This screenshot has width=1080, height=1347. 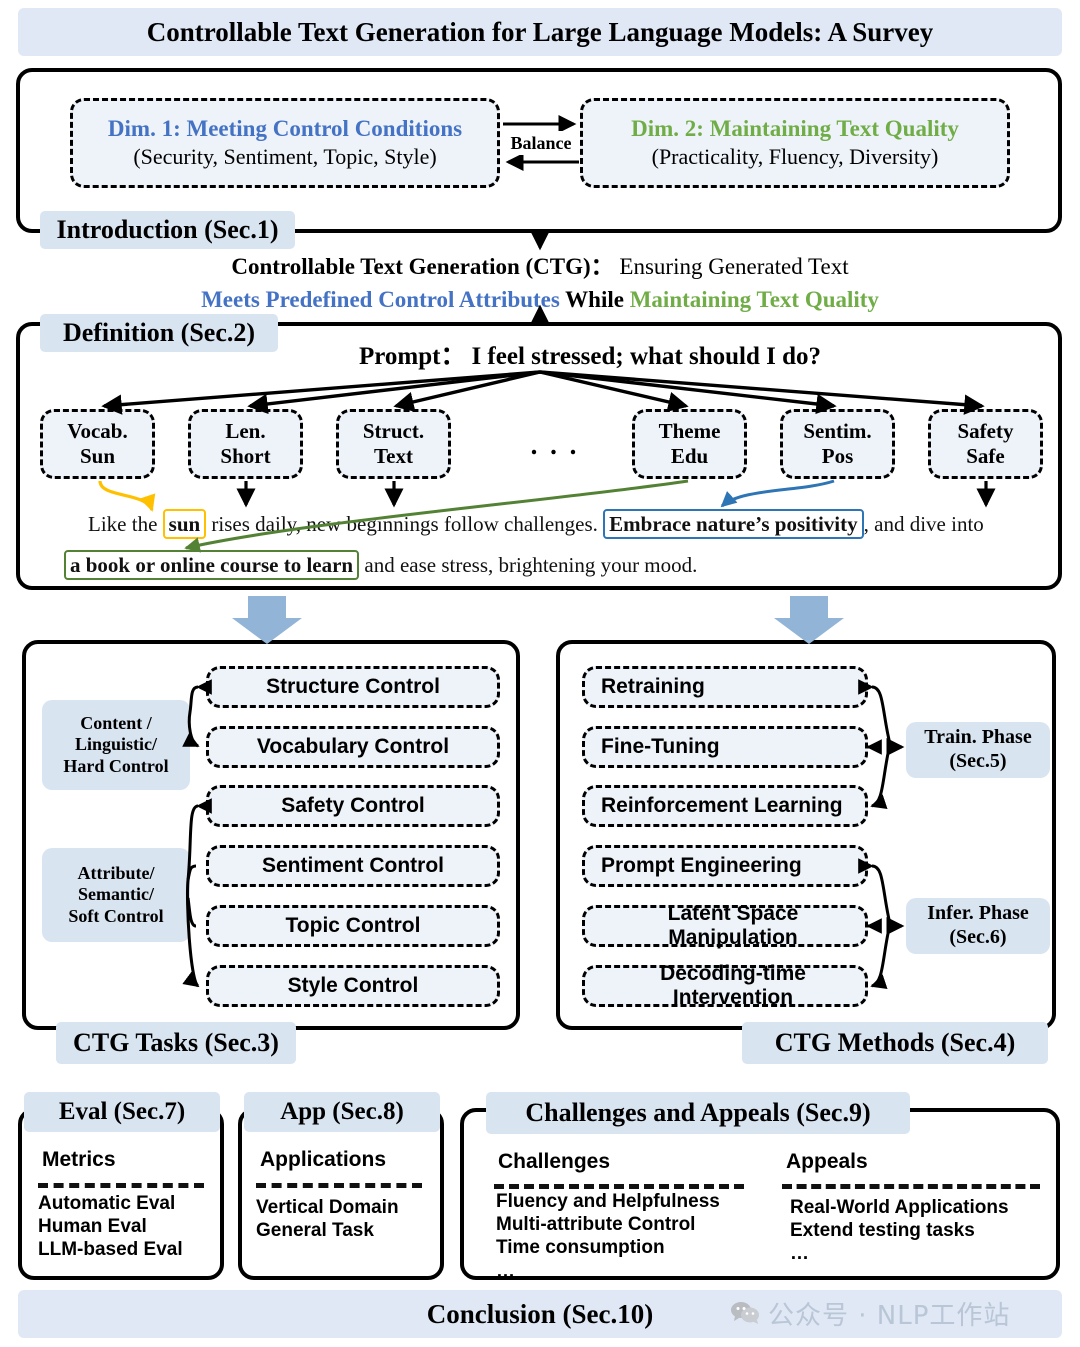 I want to click on challenges-left-divider, so click(x=619, y=1186).